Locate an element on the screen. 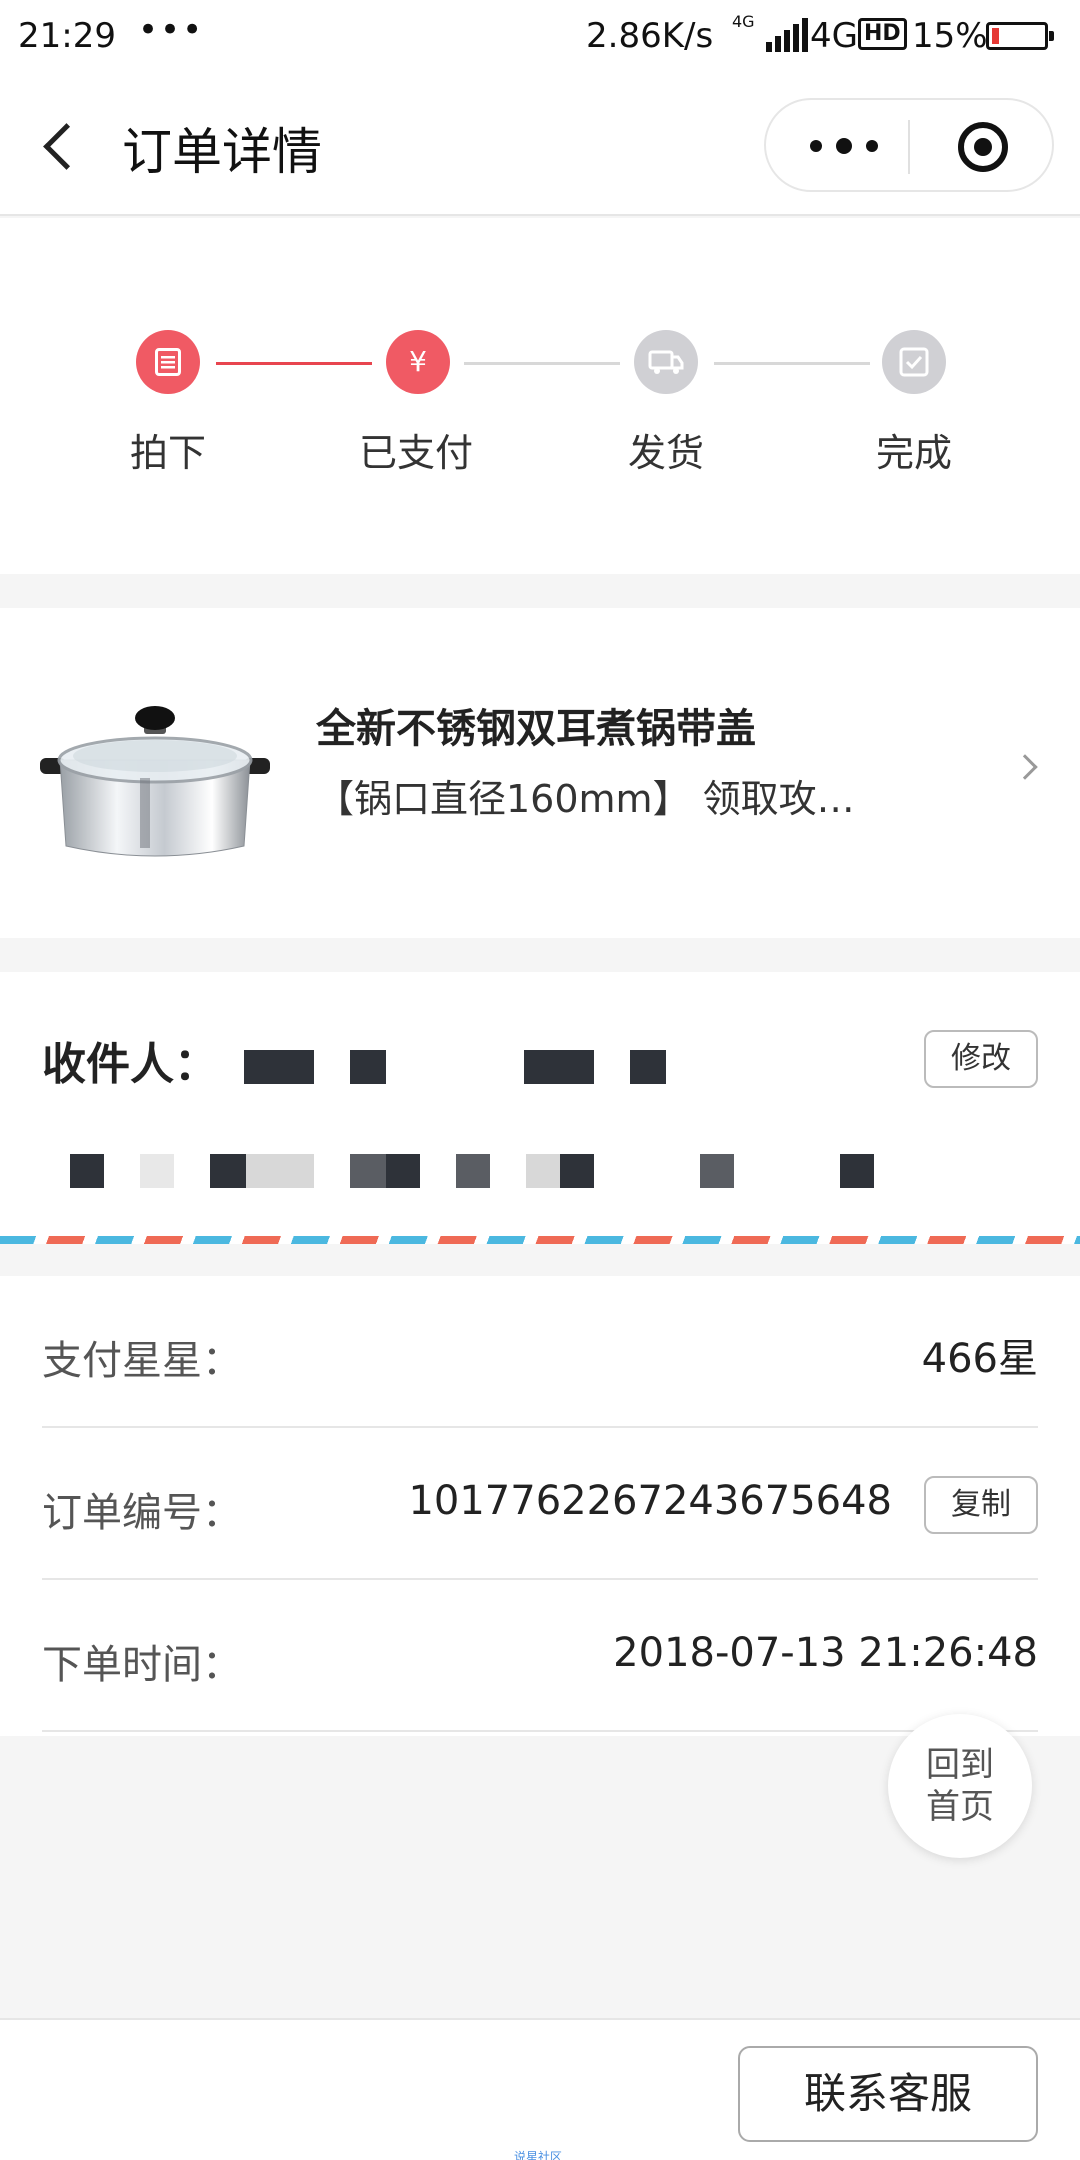 The width and height of the screenshot is (1080, 2160). back-arrow-icon is located at coordinates (64, 146).